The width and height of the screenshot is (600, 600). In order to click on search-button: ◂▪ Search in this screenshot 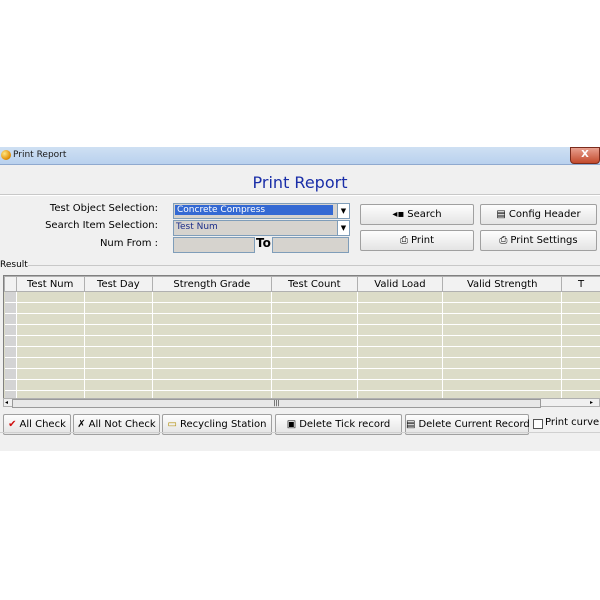, I will do `click(417, 214)`.